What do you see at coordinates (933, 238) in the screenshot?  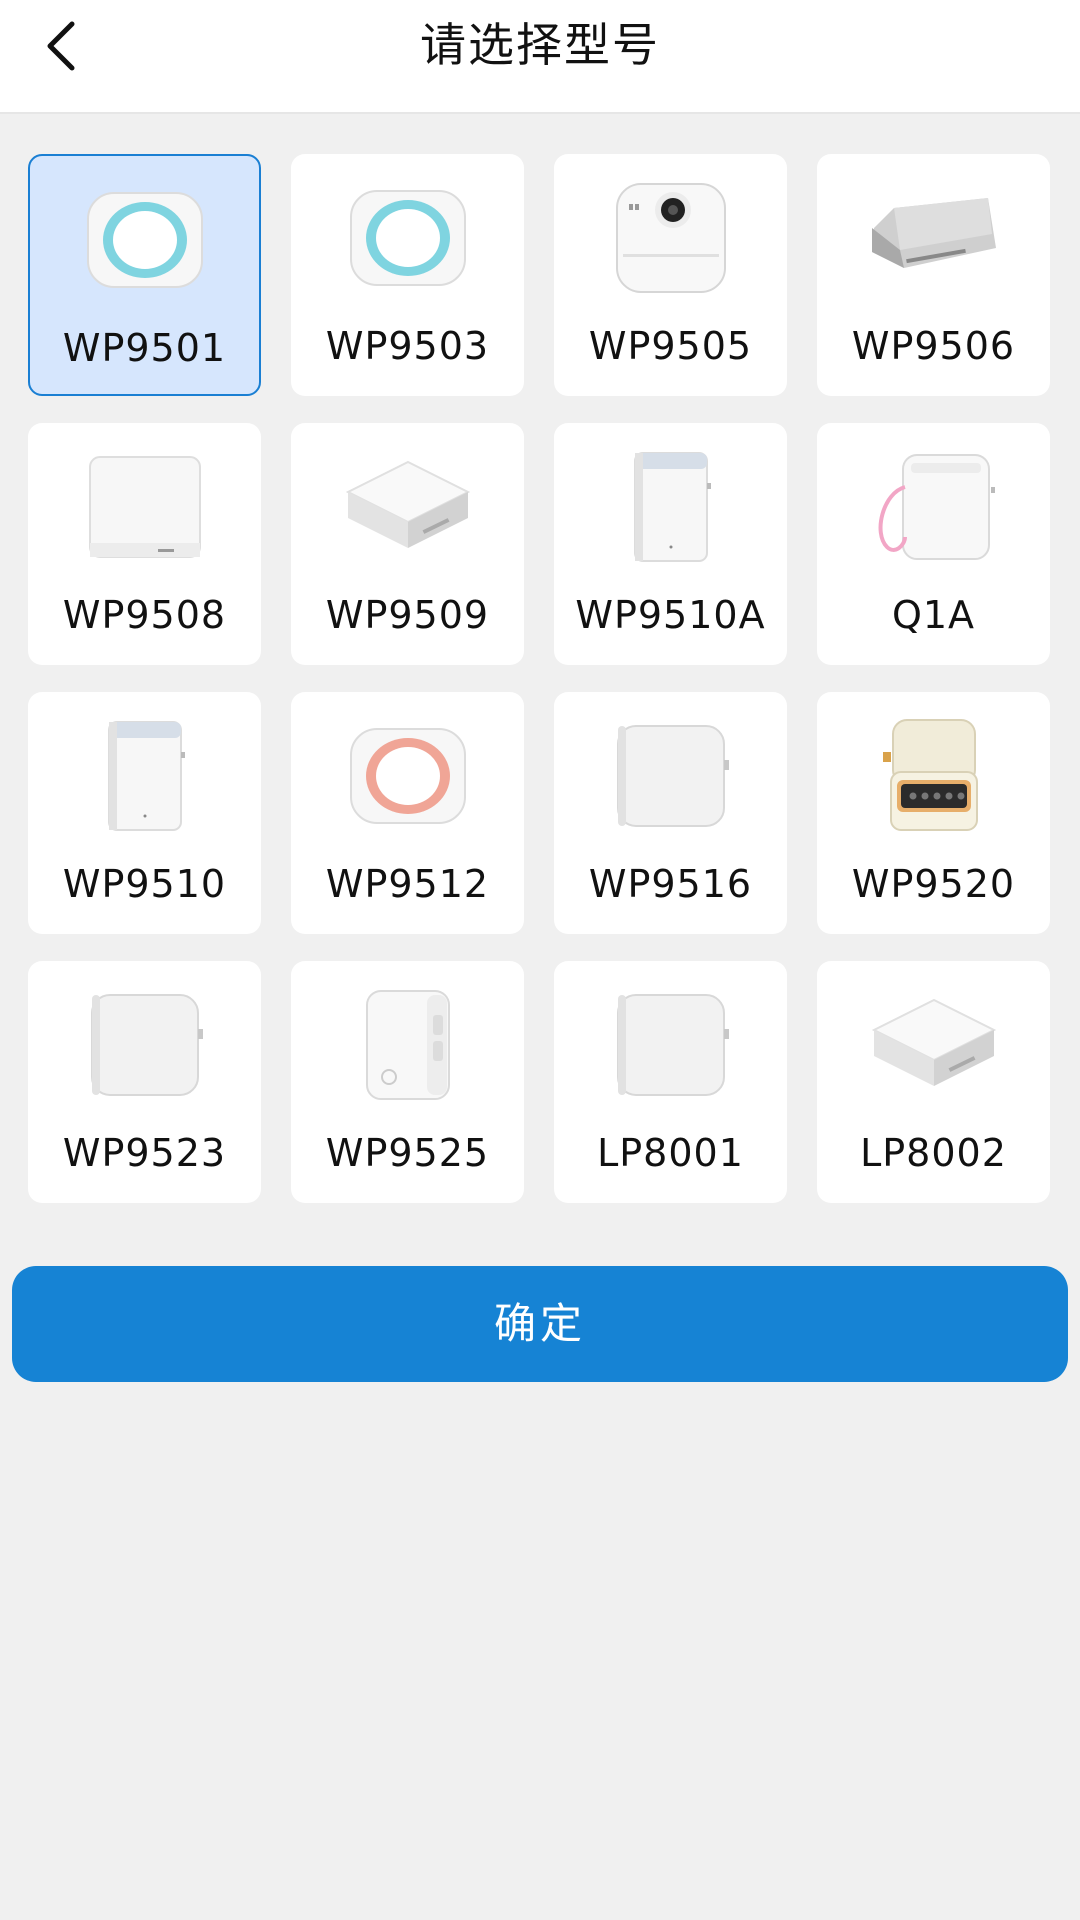 I see `flat-gray-printer-icon` at bounding box center [933, 238].